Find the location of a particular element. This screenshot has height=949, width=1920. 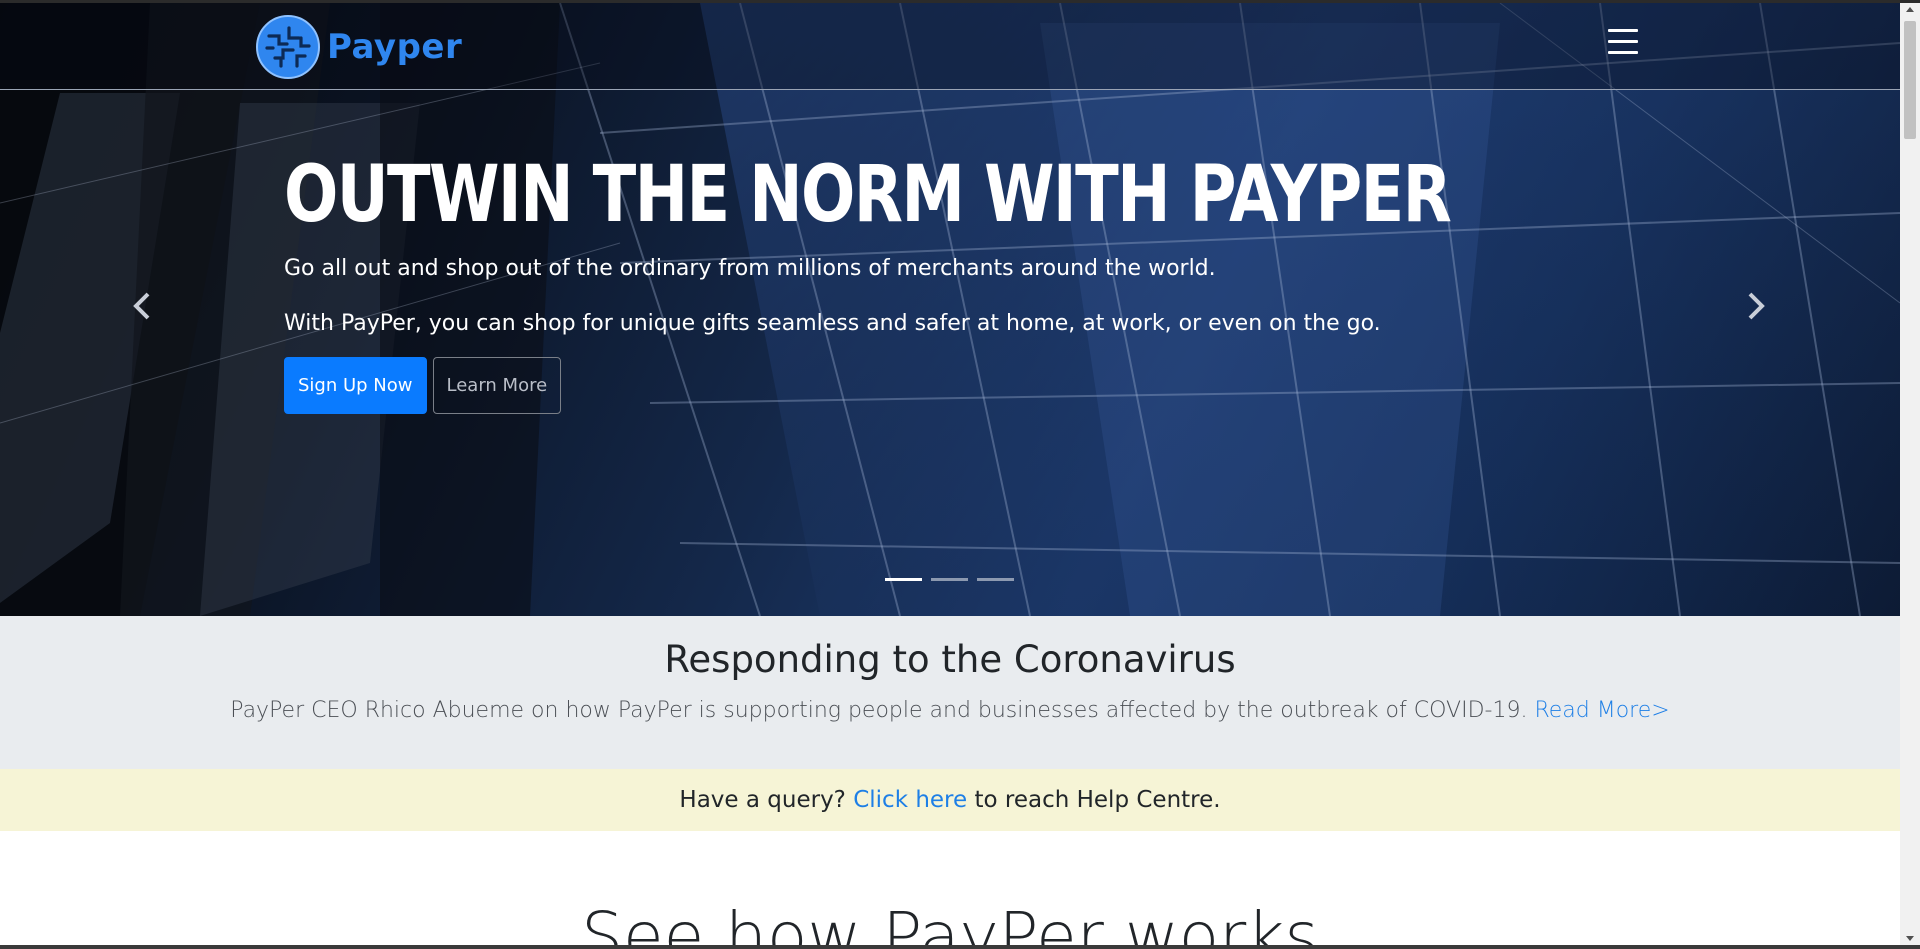

scroll-up-icon is located at coordinates (1910, 9).